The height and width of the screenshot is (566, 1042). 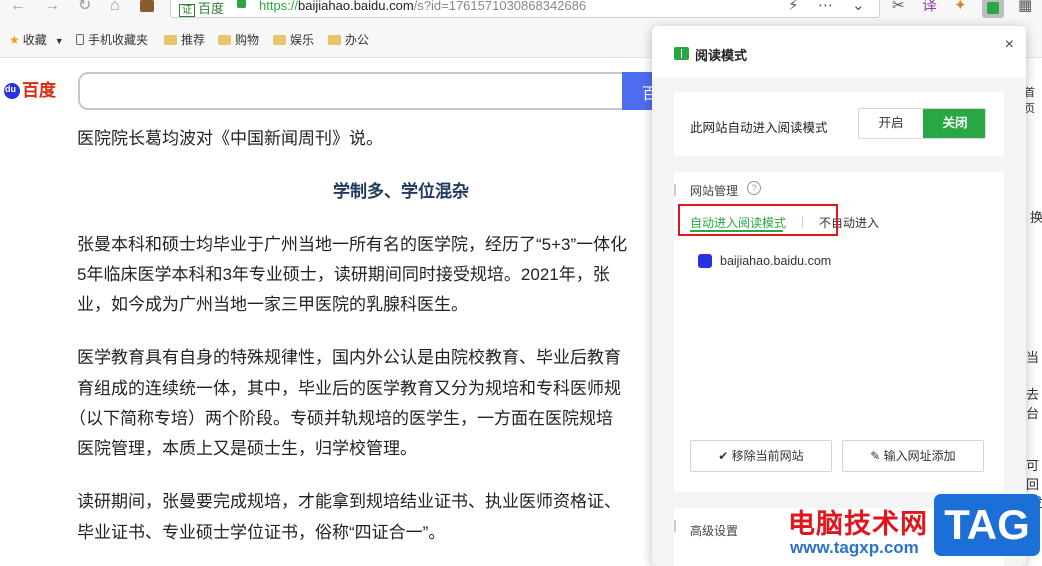 What do you see at coordinates (352, 244) in the screenshot?
I see `paragraph-line: 张曼本科和硕士均毕业于广州当地一所有名的医学院，经历了“5+3”一体化` at bounding box center [352, 244].